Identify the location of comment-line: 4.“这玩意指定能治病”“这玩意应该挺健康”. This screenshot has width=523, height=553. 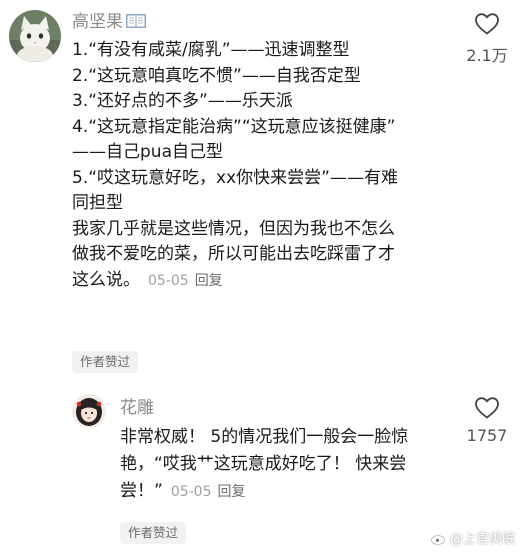
(234, 126).